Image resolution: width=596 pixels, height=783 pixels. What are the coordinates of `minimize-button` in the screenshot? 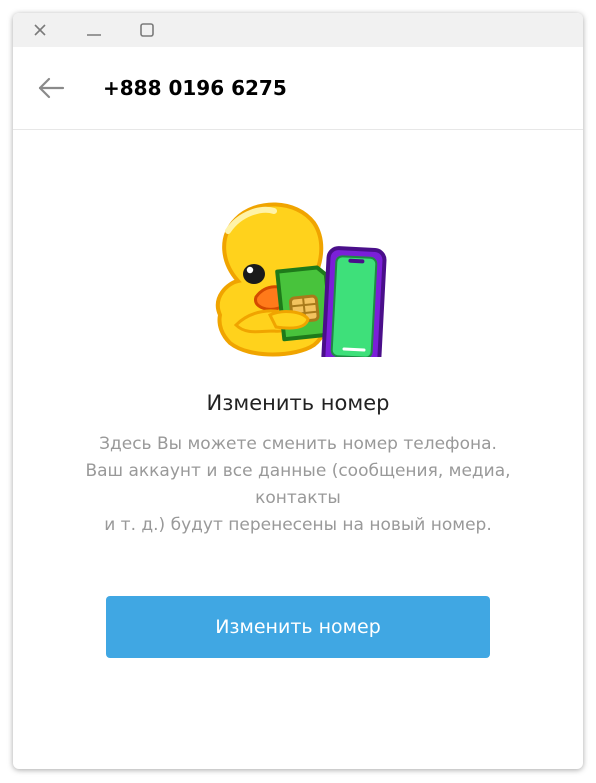 It's located at (94, 30).